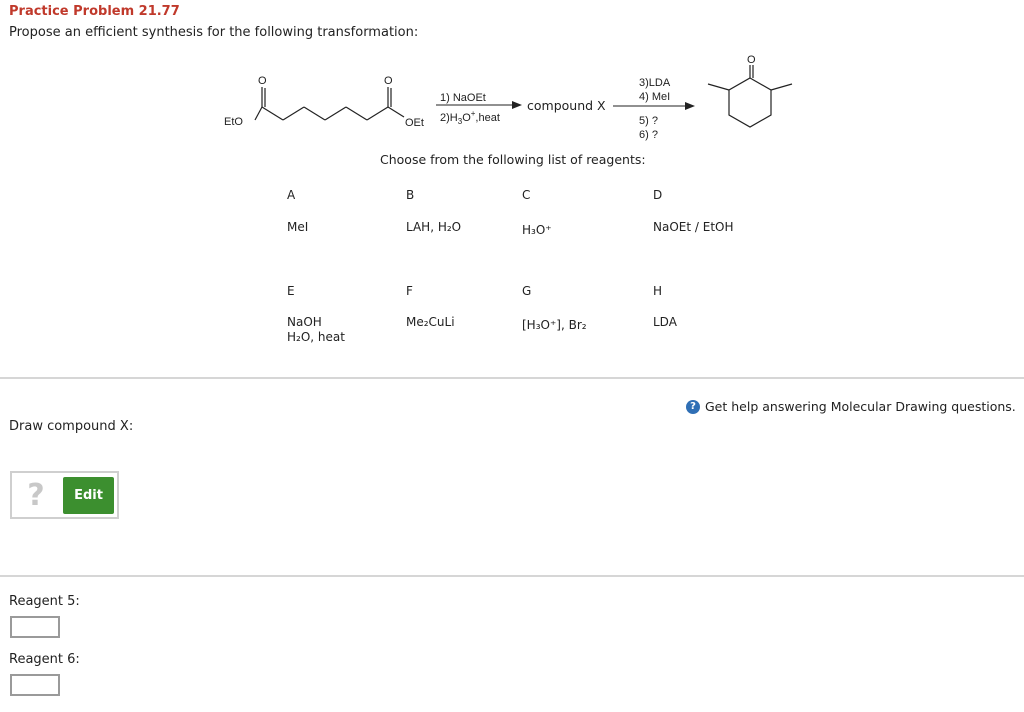 This screenshot has height=712, width=1024. Describe the element at coordinates (262, 81) in the screenshot. I see `oxygen-label-left: O` at that location.